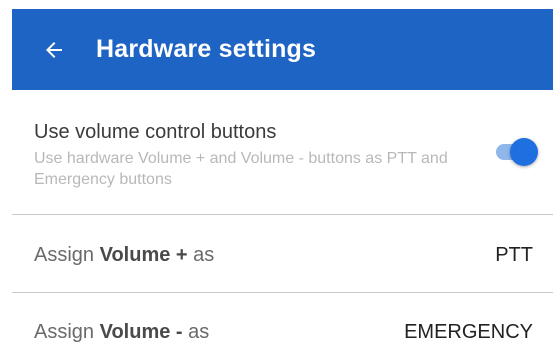 The height and width of the screenshot is (364, 553). I want to click on assign-volume-up-label: Assign Volume + as, so click(124, 255).